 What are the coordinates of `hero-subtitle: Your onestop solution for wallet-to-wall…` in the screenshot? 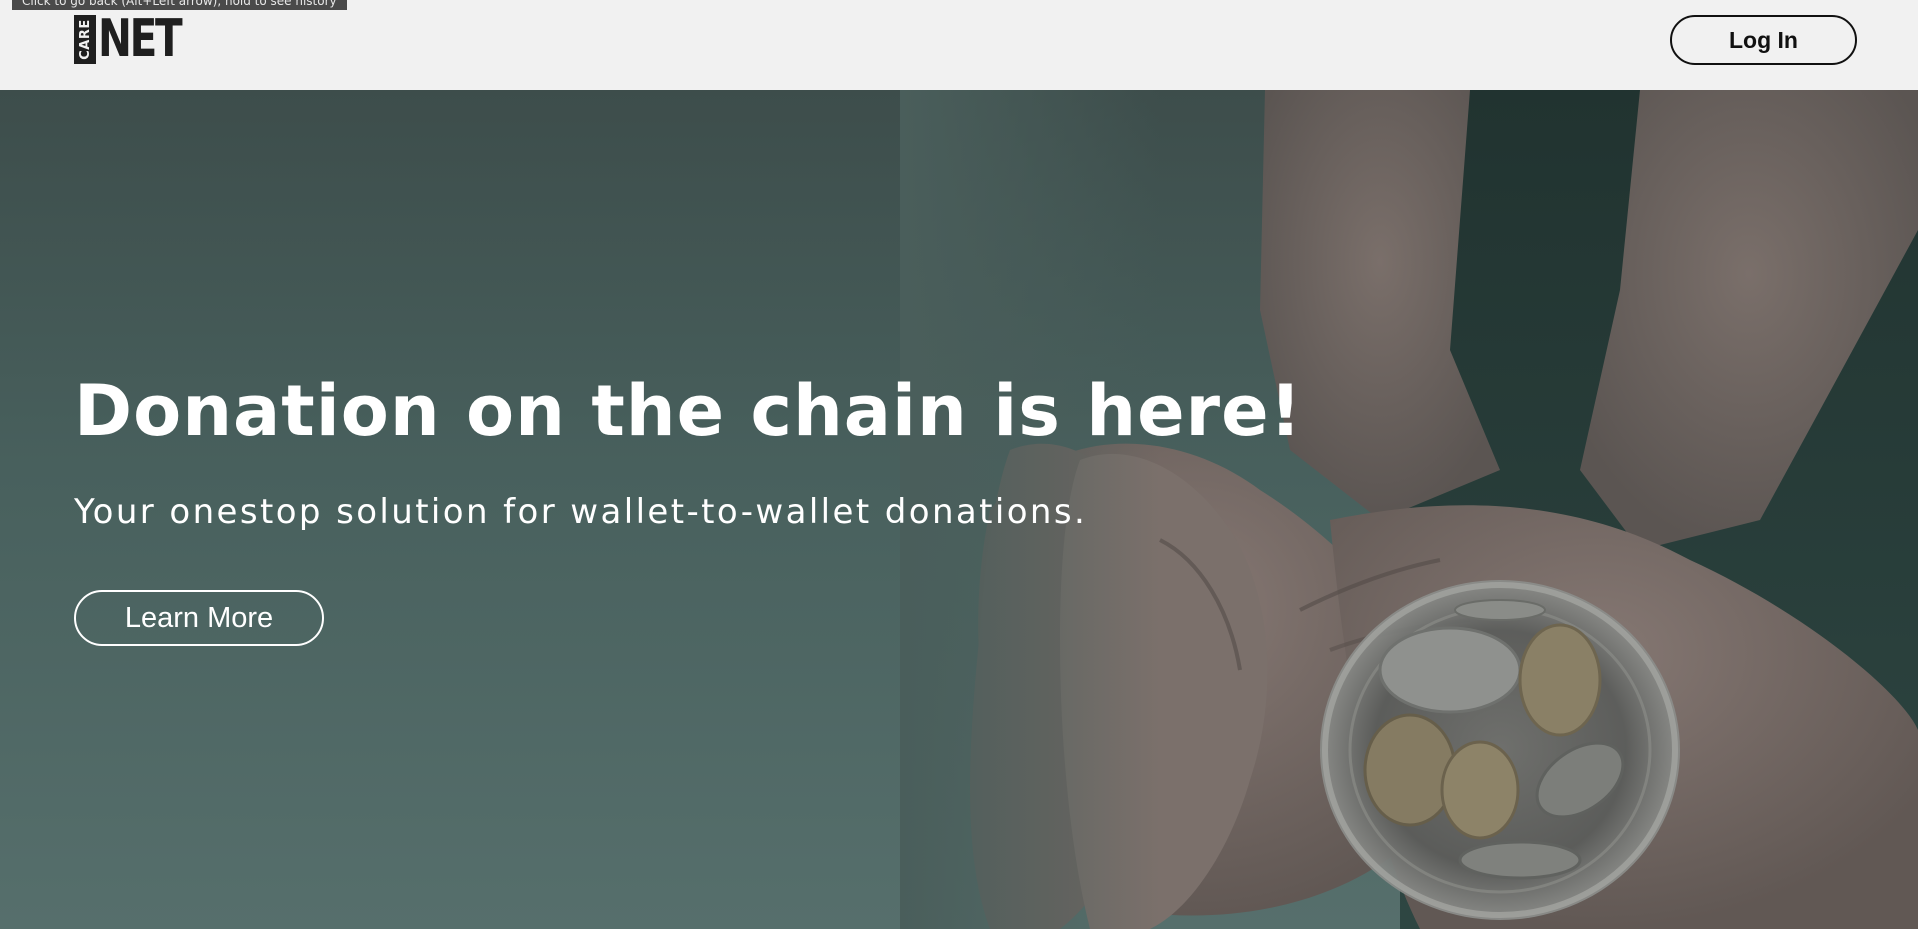 It's located at (581, 512).